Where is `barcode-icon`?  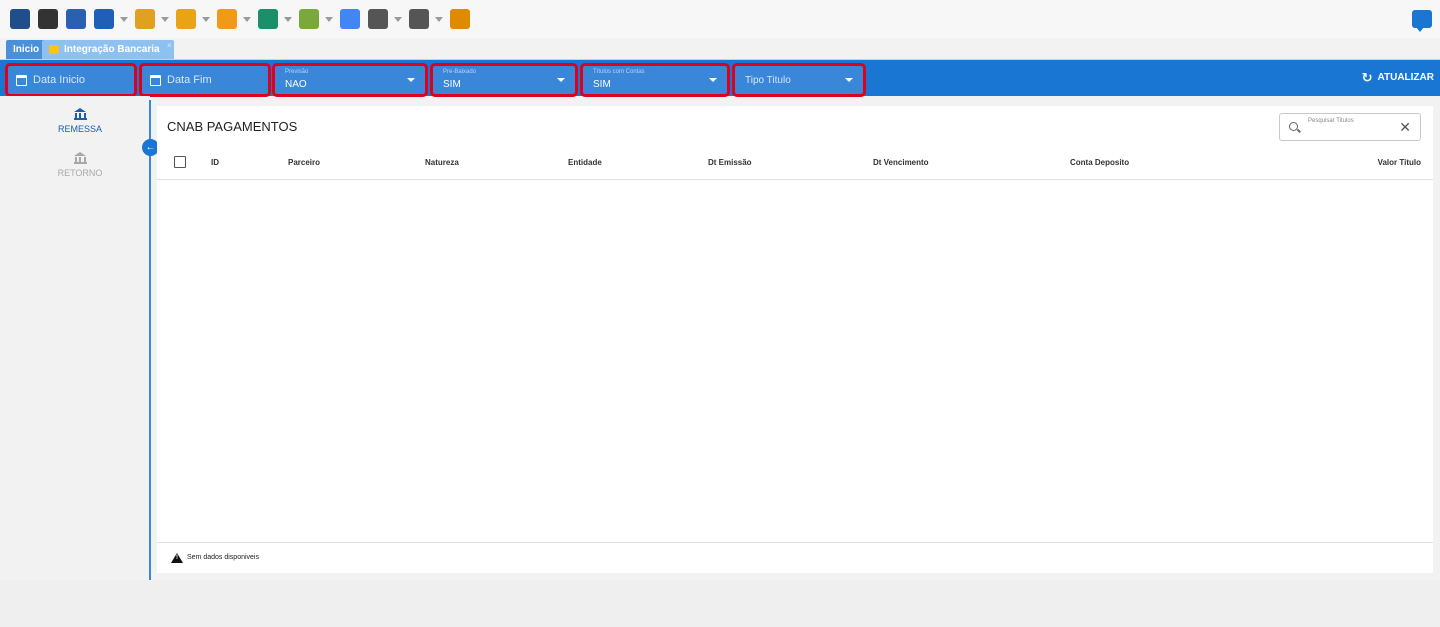
barcode-icon is located at coordinates (48, 19).